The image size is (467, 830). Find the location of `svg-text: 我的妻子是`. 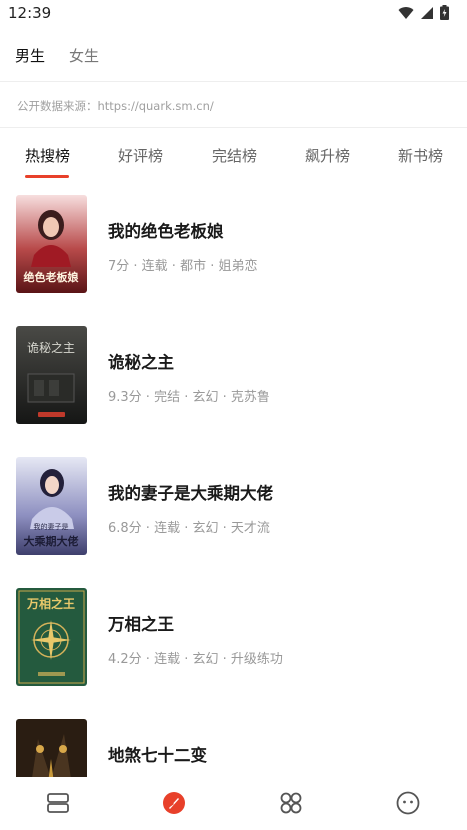

svg-text: 我的妻子是 is located at coordinates (51, 526).